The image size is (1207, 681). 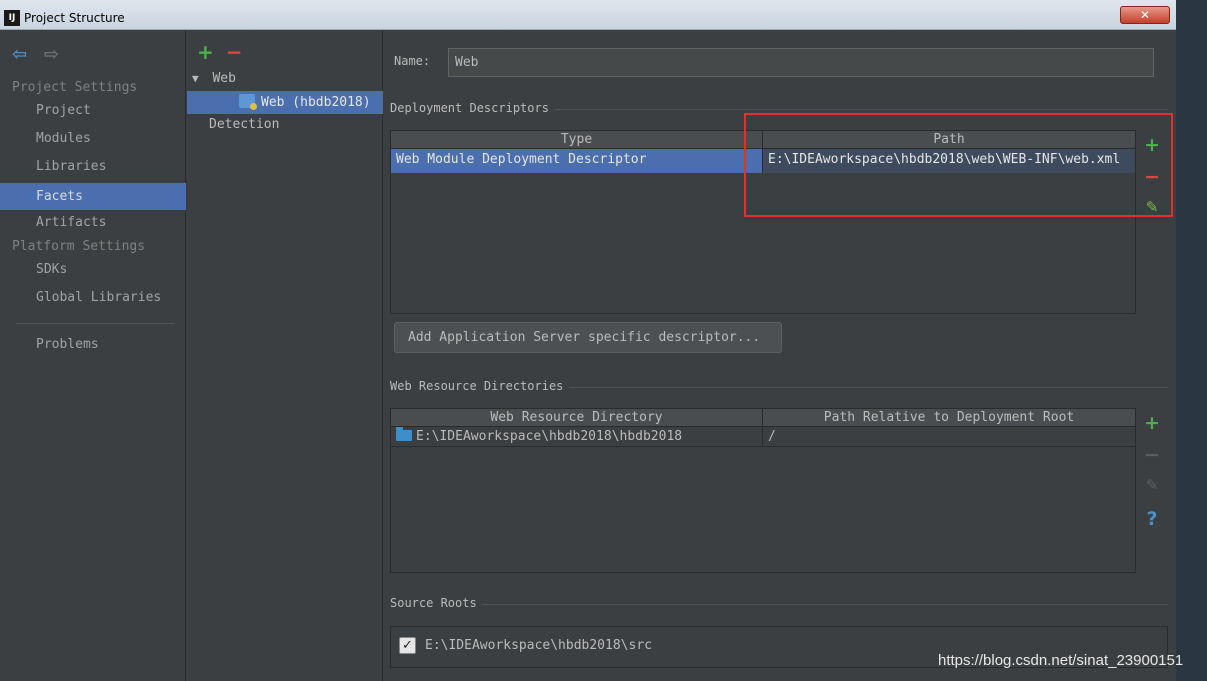 I want to click on navigation-arrows: ⇦ ⇨, so click(x=38, y=54).